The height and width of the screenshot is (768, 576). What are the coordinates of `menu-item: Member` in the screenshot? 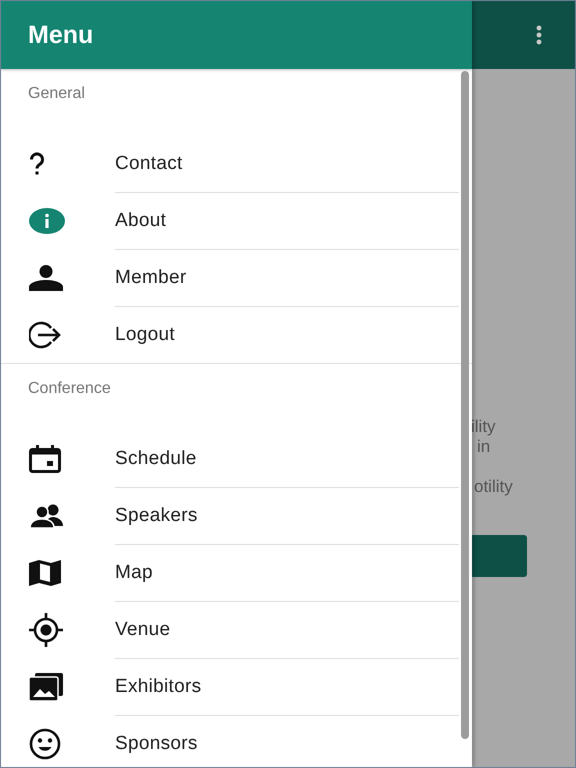 It's located at (236, 277).